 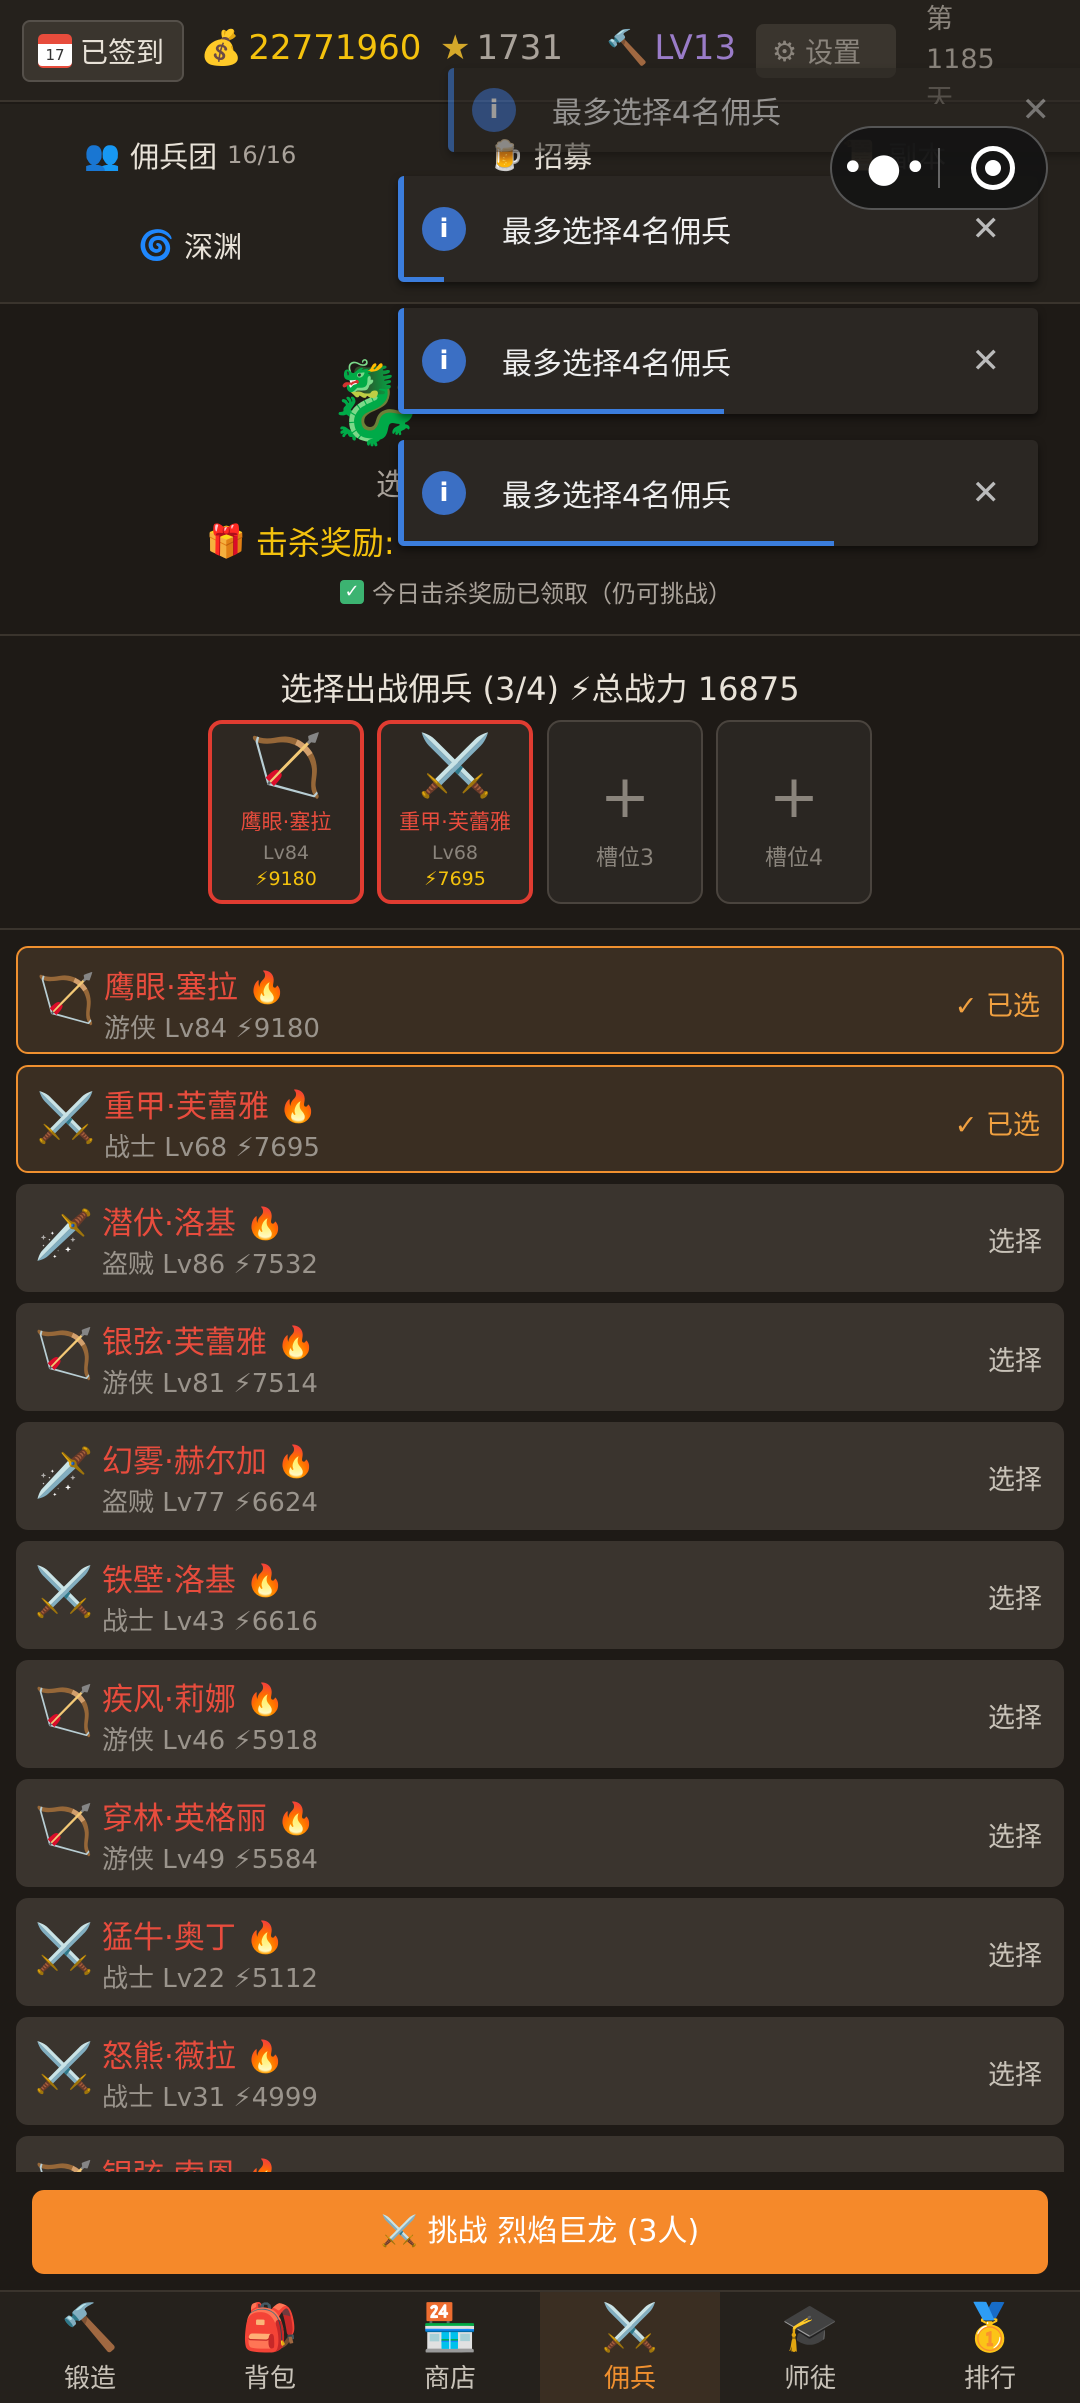 I want to click on list-item: 🏹 银弦·索恩 🔥, so click(x=540, y=2154).